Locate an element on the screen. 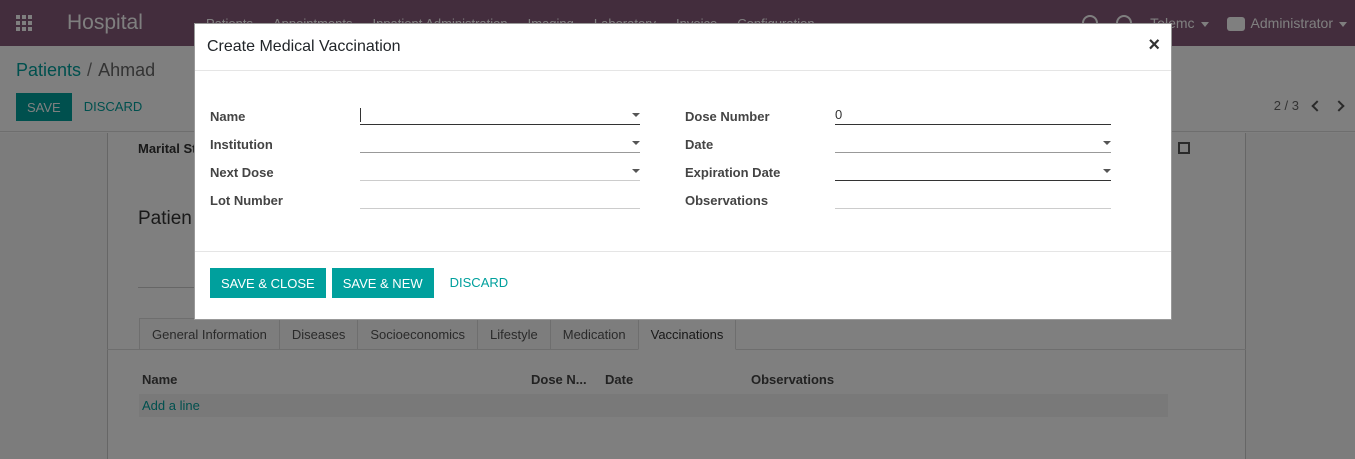 This screenshot has width=1355, height=459. dialog-footer: SAVE & CLOSE SAVE & NEW DISCARD is located at coordinates (683, 285).